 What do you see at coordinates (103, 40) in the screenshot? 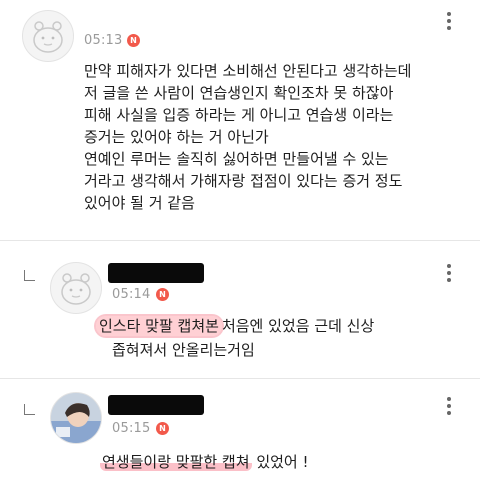
I see `comment-time: 05:13` at bounding box center [103, 40].